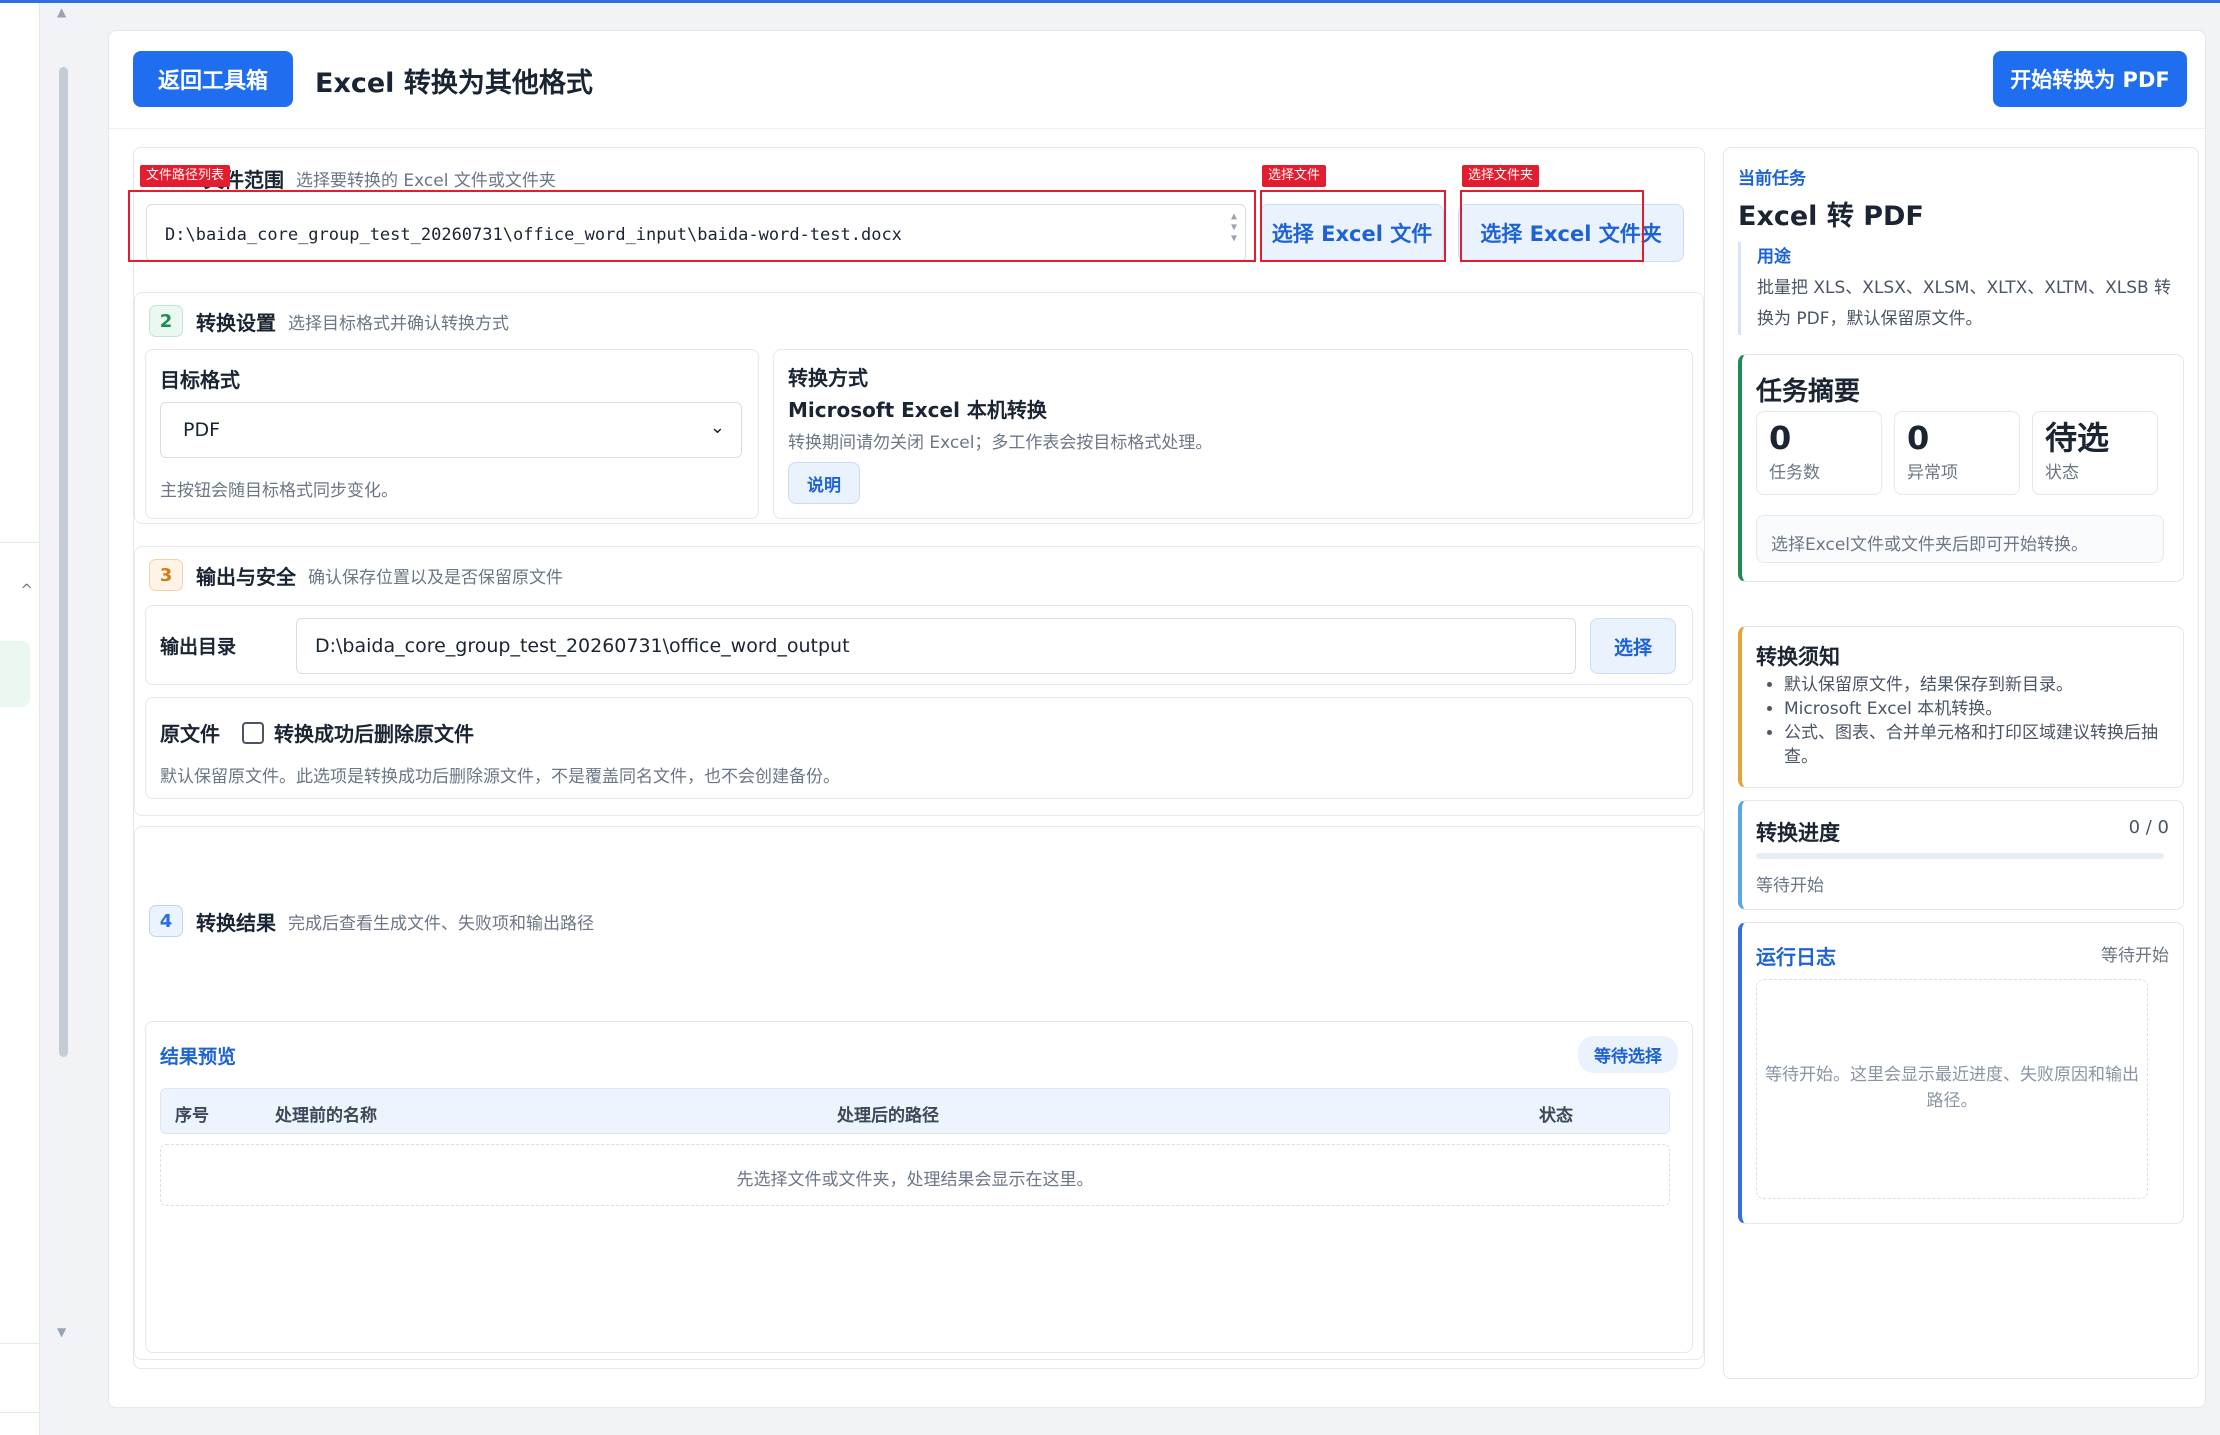 This screenshot has height=1435, width=2220. Describe the element at coordinates (61, 1332) in the screenshot. I see `scroll-down-icon: ▼` at that location.